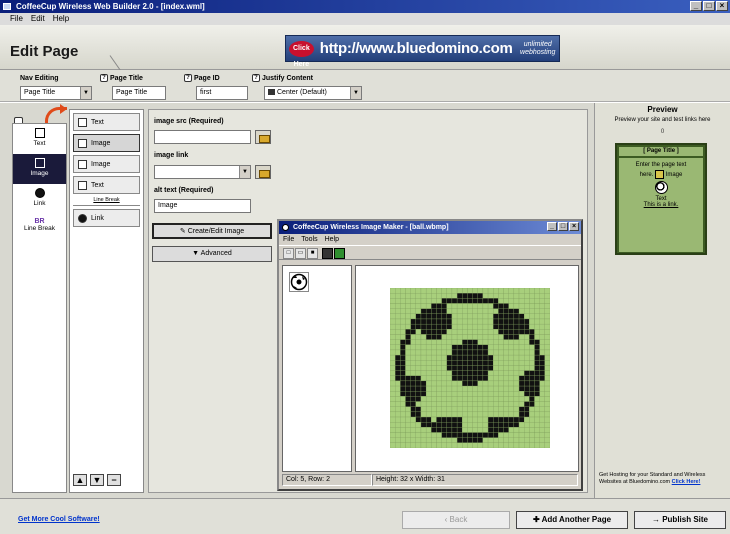  What do you see at coordinates (563, 226) in the screenshot?
I see `maximize-button: □` at bounding box center [563, 226].